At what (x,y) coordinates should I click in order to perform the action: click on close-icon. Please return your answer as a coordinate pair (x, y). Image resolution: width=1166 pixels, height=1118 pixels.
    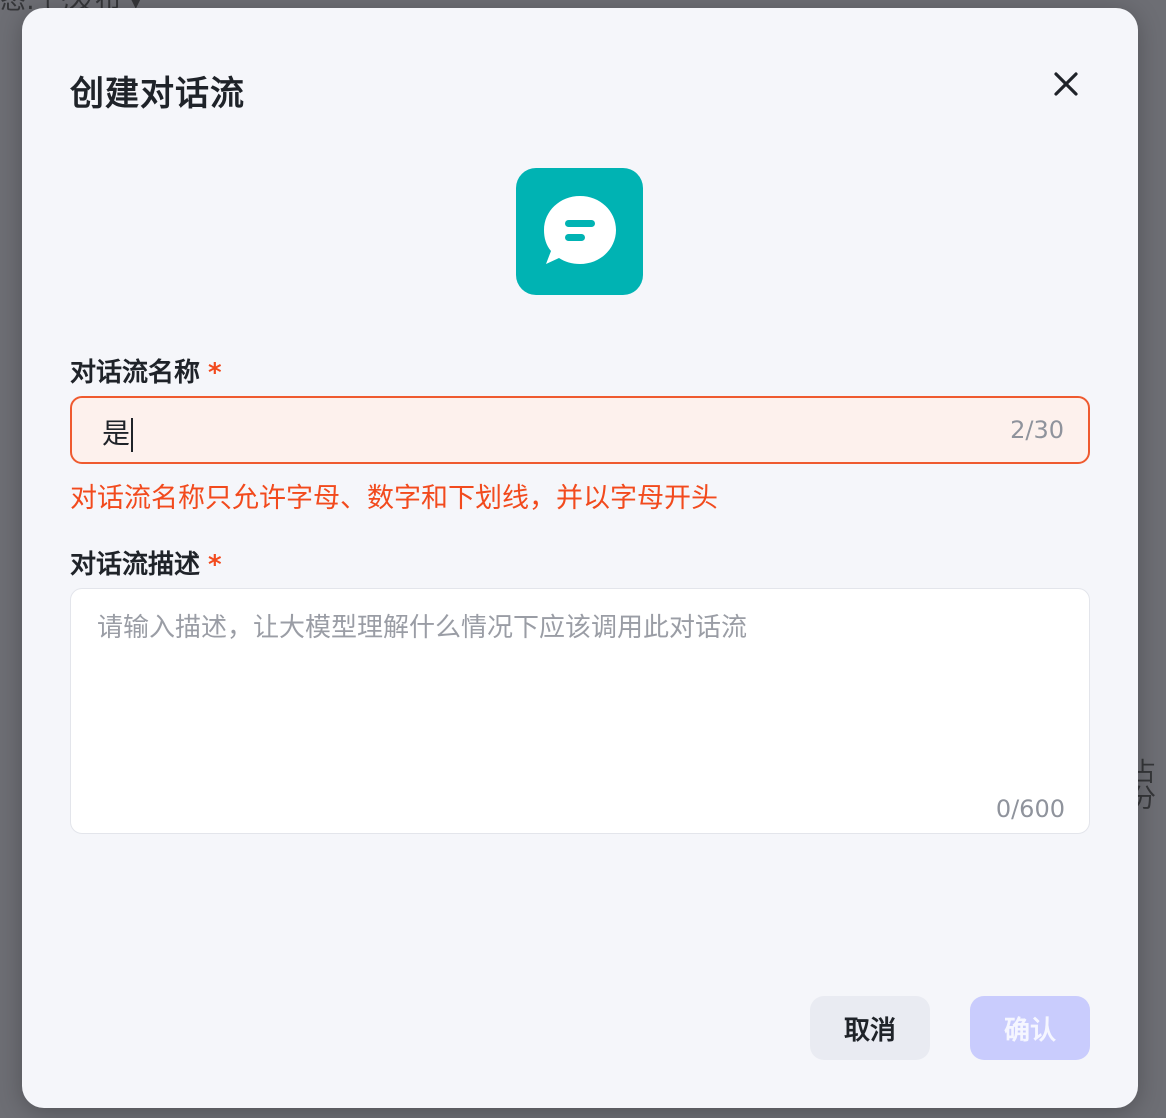
    Looking at the image, I should click on (1066, 84).